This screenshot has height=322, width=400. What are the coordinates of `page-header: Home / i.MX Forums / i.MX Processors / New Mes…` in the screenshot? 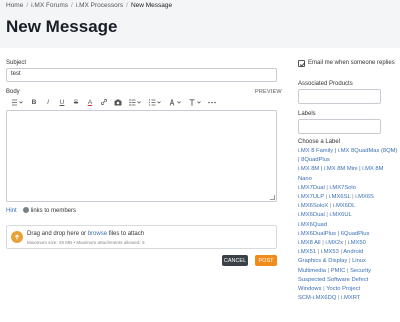 It's located at (200, 24).